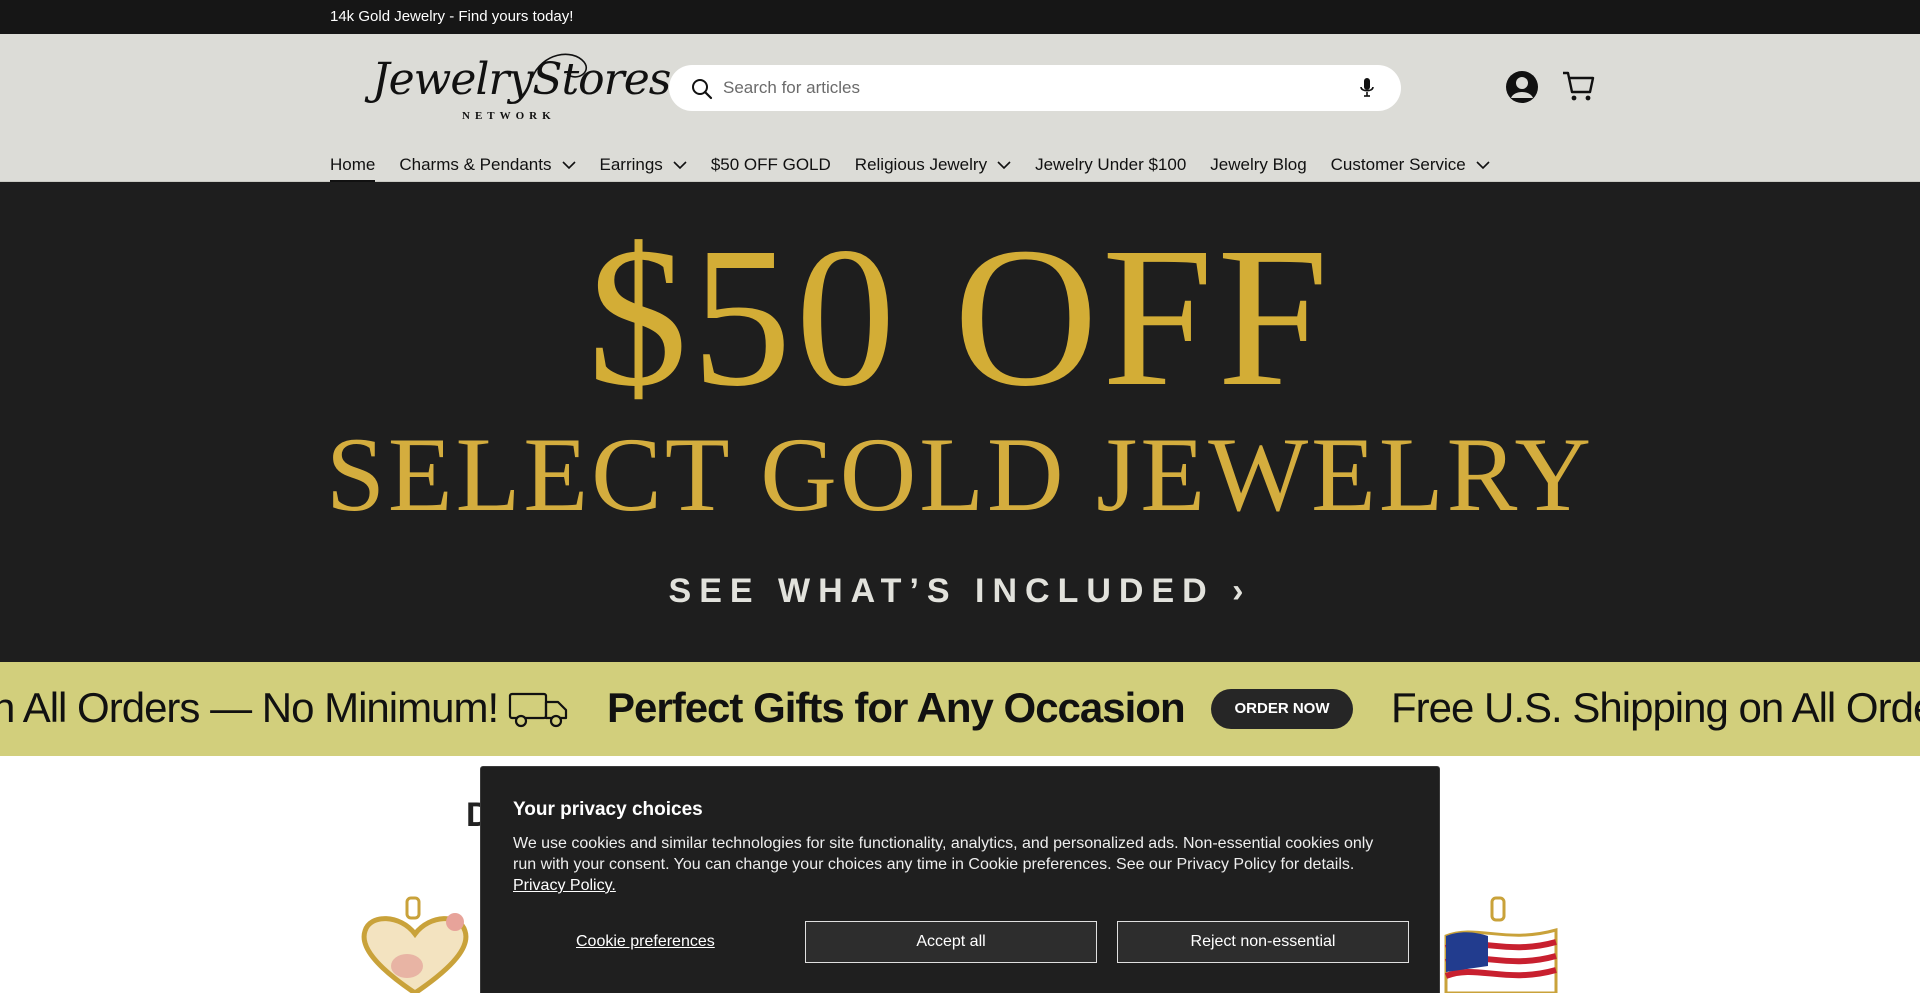  Describe the element at coordinates (960, 17) in the screenshot. I see `announcement-bar: 14k Gold Jewelry - Find yours today!` at that location.